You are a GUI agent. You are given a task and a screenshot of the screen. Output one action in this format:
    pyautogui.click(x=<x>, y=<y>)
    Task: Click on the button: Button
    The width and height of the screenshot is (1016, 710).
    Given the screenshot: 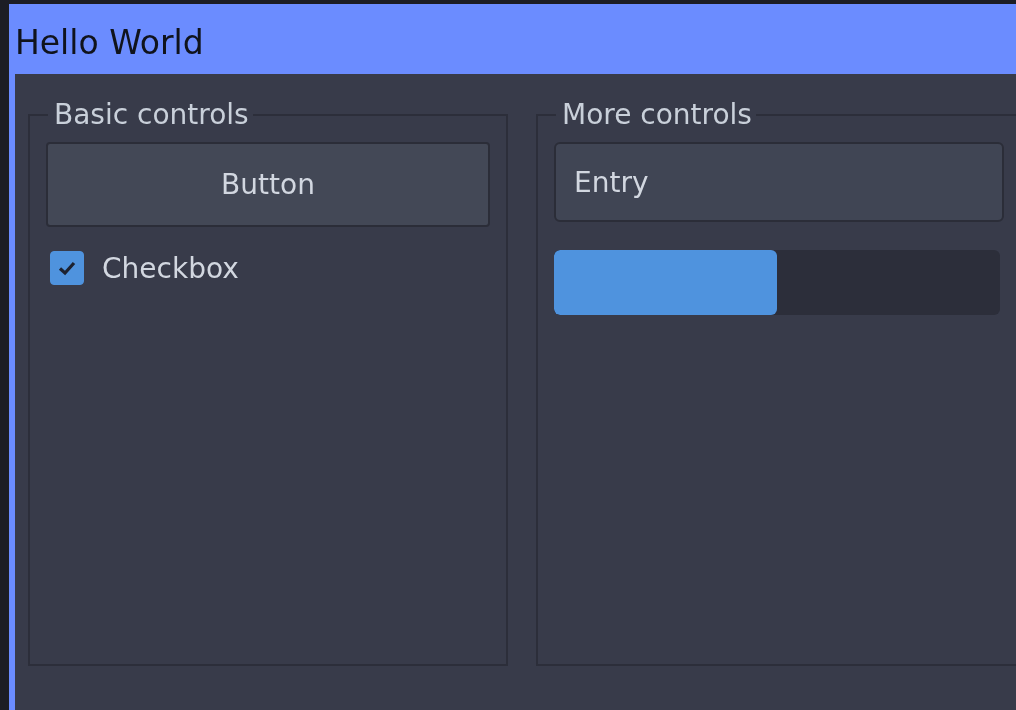 What is the action you would take?
    pyautogui.click(x=268, y=184)
    